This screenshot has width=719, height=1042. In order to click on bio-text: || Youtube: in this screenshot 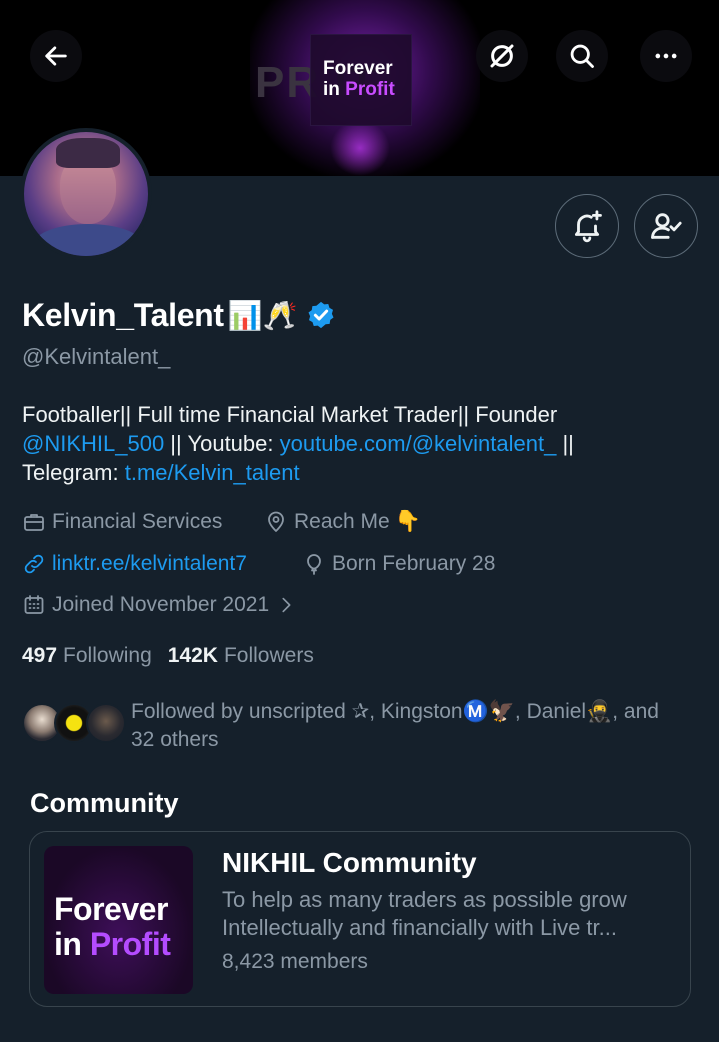, I will do `click(222, 443)`.